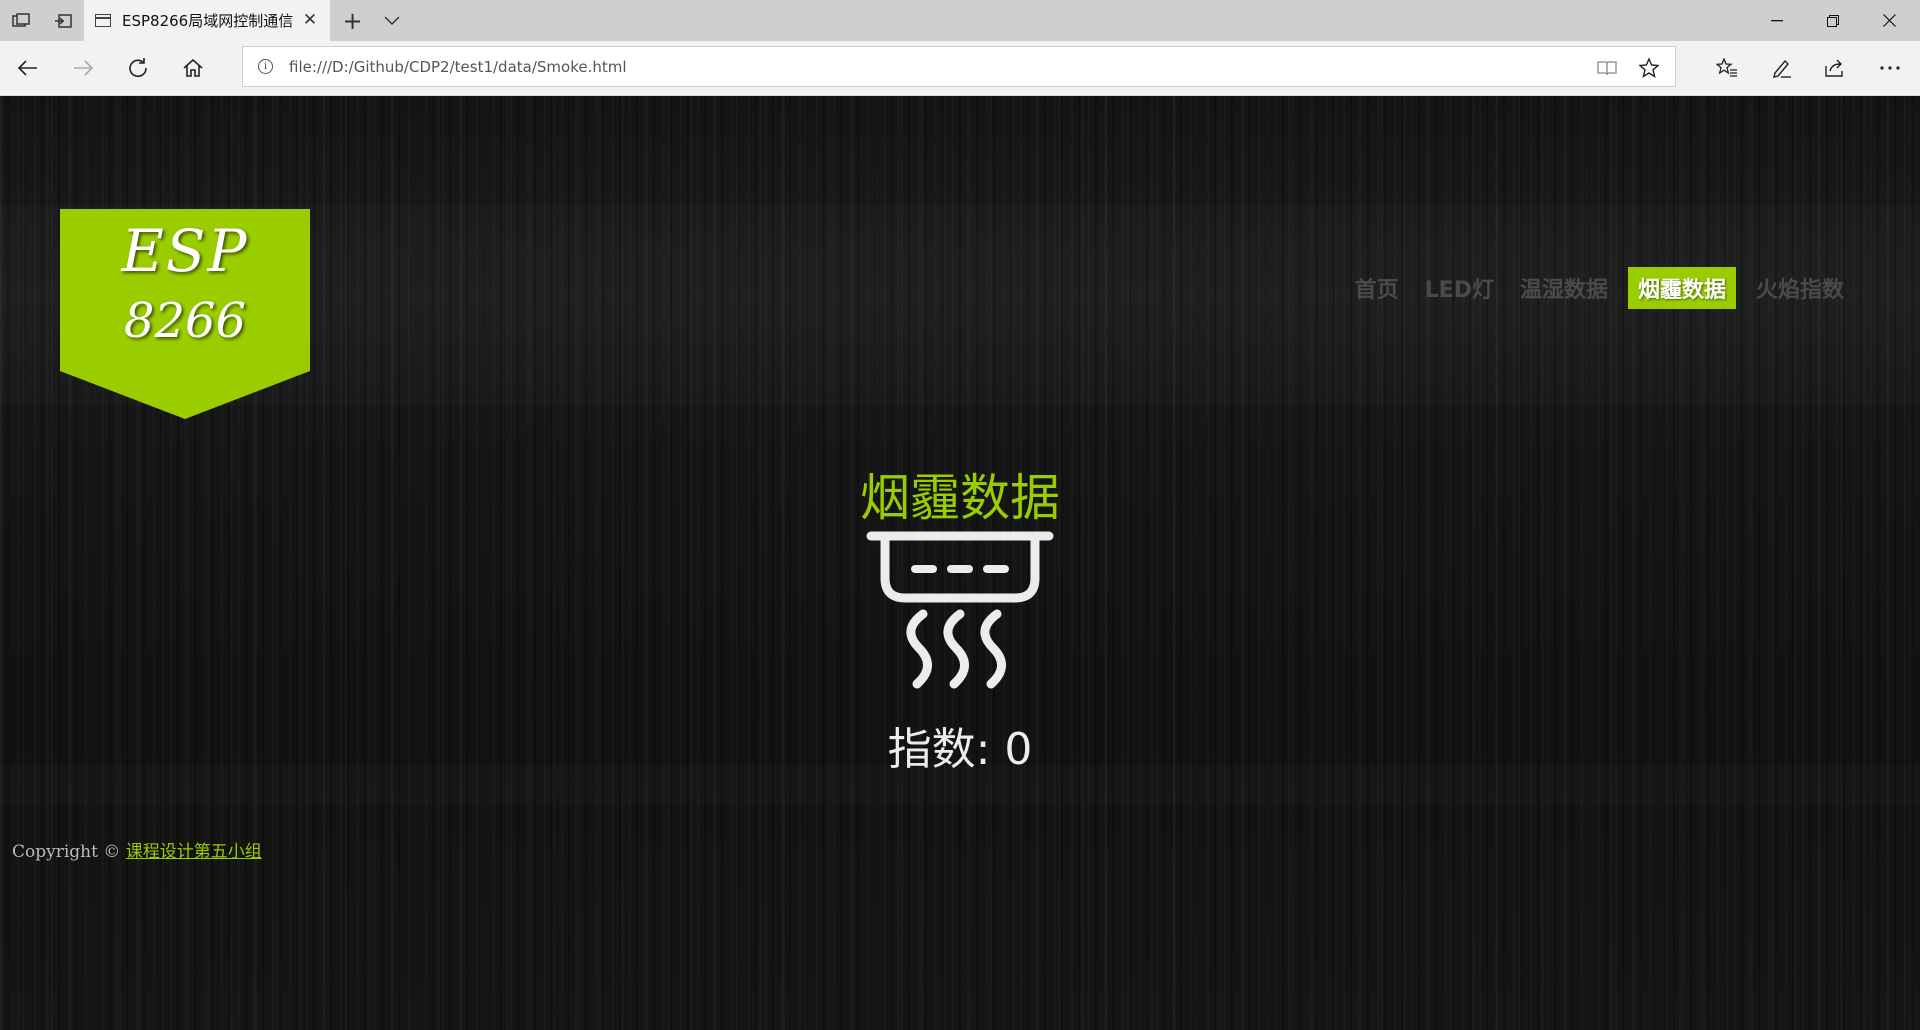  Describe the element at coordinates (1782, 68) in the screenshot. I see `pen-notes-icon` at that location.